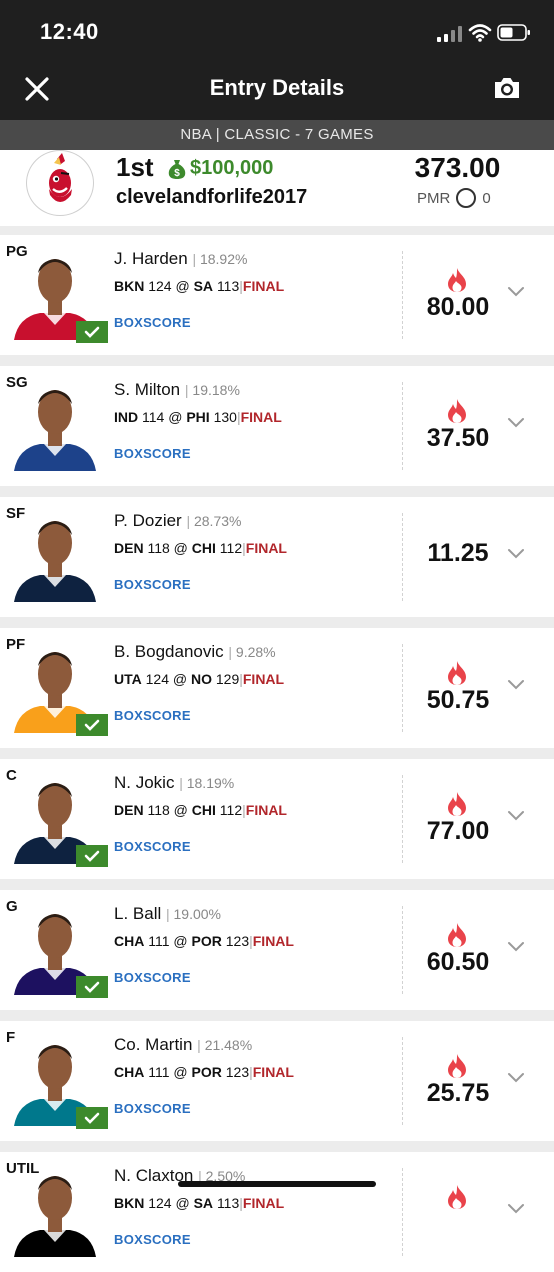  I want to click on ownership-pct: | 21.48%, so click(225, 1045).